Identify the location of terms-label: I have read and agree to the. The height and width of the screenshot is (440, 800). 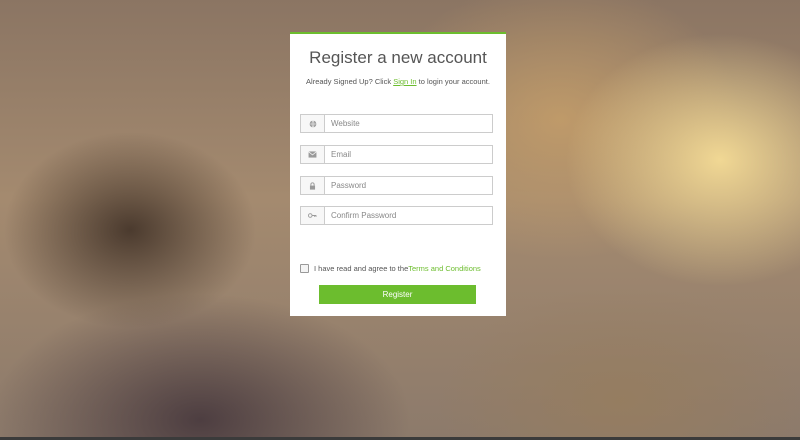
(361, 268).